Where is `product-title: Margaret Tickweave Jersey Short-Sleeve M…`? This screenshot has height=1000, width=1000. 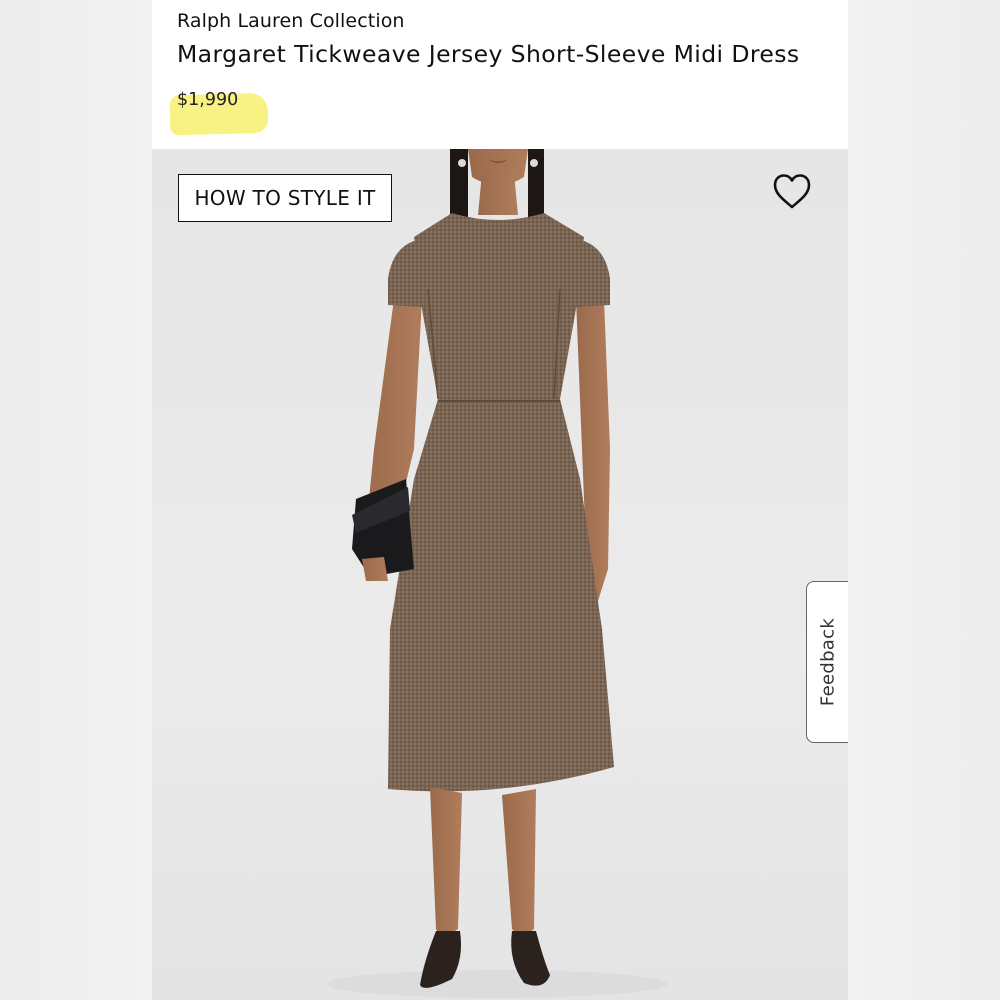
product-title: Margaret Tickweave Jersey Short-Sleeve M… is located at coordinates (488, 54).